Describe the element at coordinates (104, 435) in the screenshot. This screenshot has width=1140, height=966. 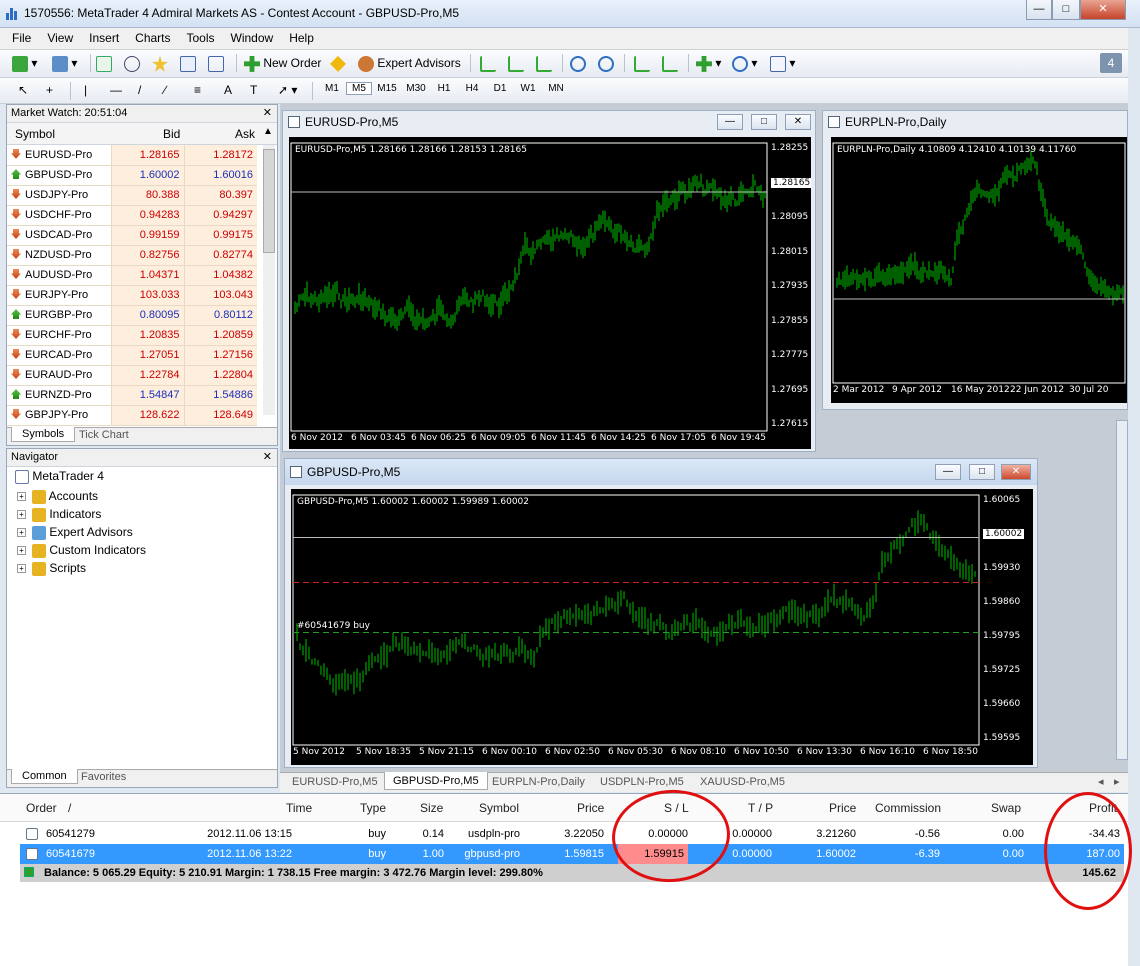
I see `tab-tick-chart: Tick Chart` at that location.